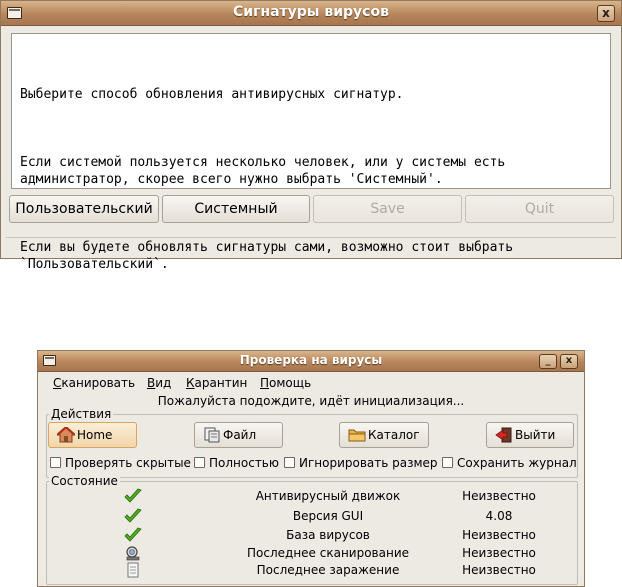  Describe the element at coordinates (95, 435) in the screenshot. I see `home-button-label: Home` at that location.